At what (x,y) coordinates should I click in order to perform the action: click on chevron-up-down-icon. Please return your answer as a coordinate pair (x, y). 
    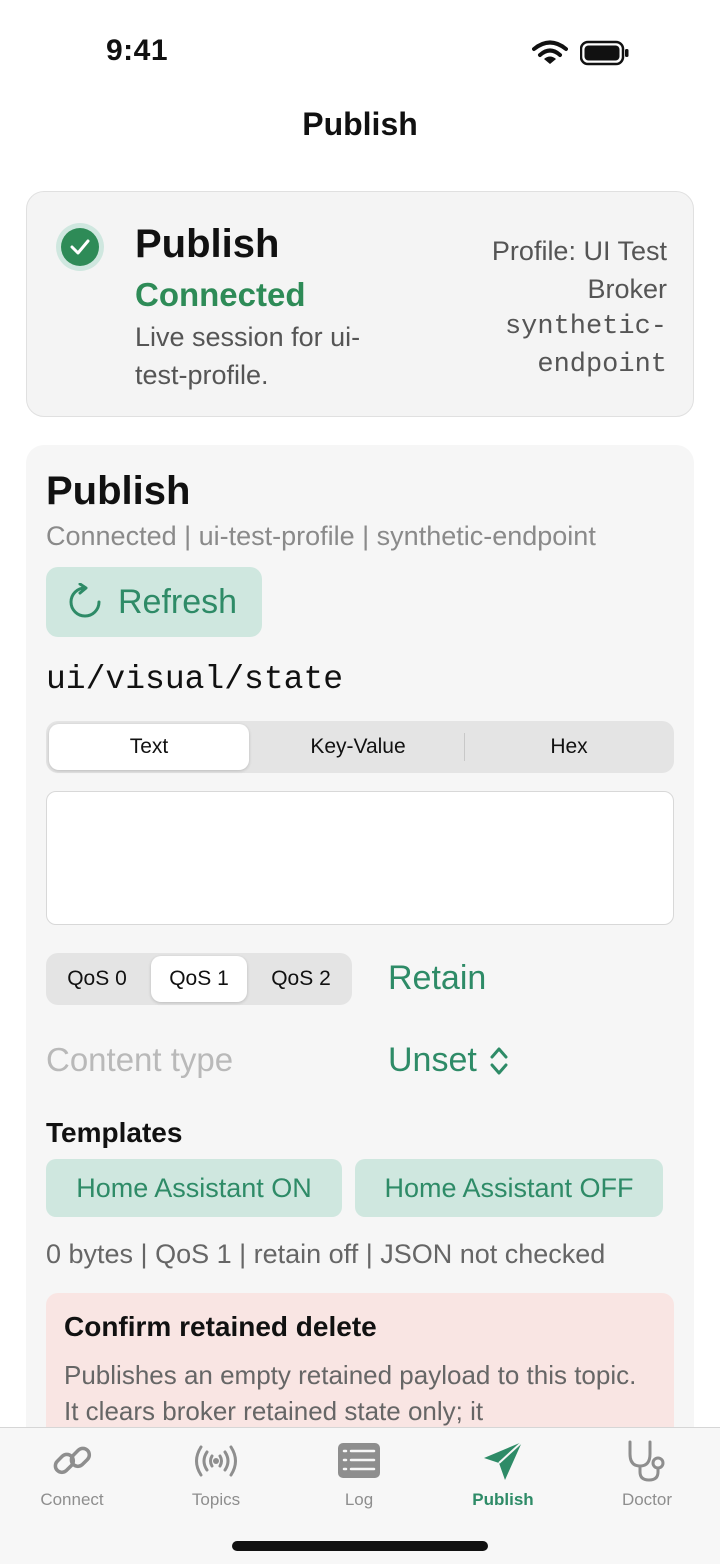
    Looking at the image, I should click on (499, 1060).